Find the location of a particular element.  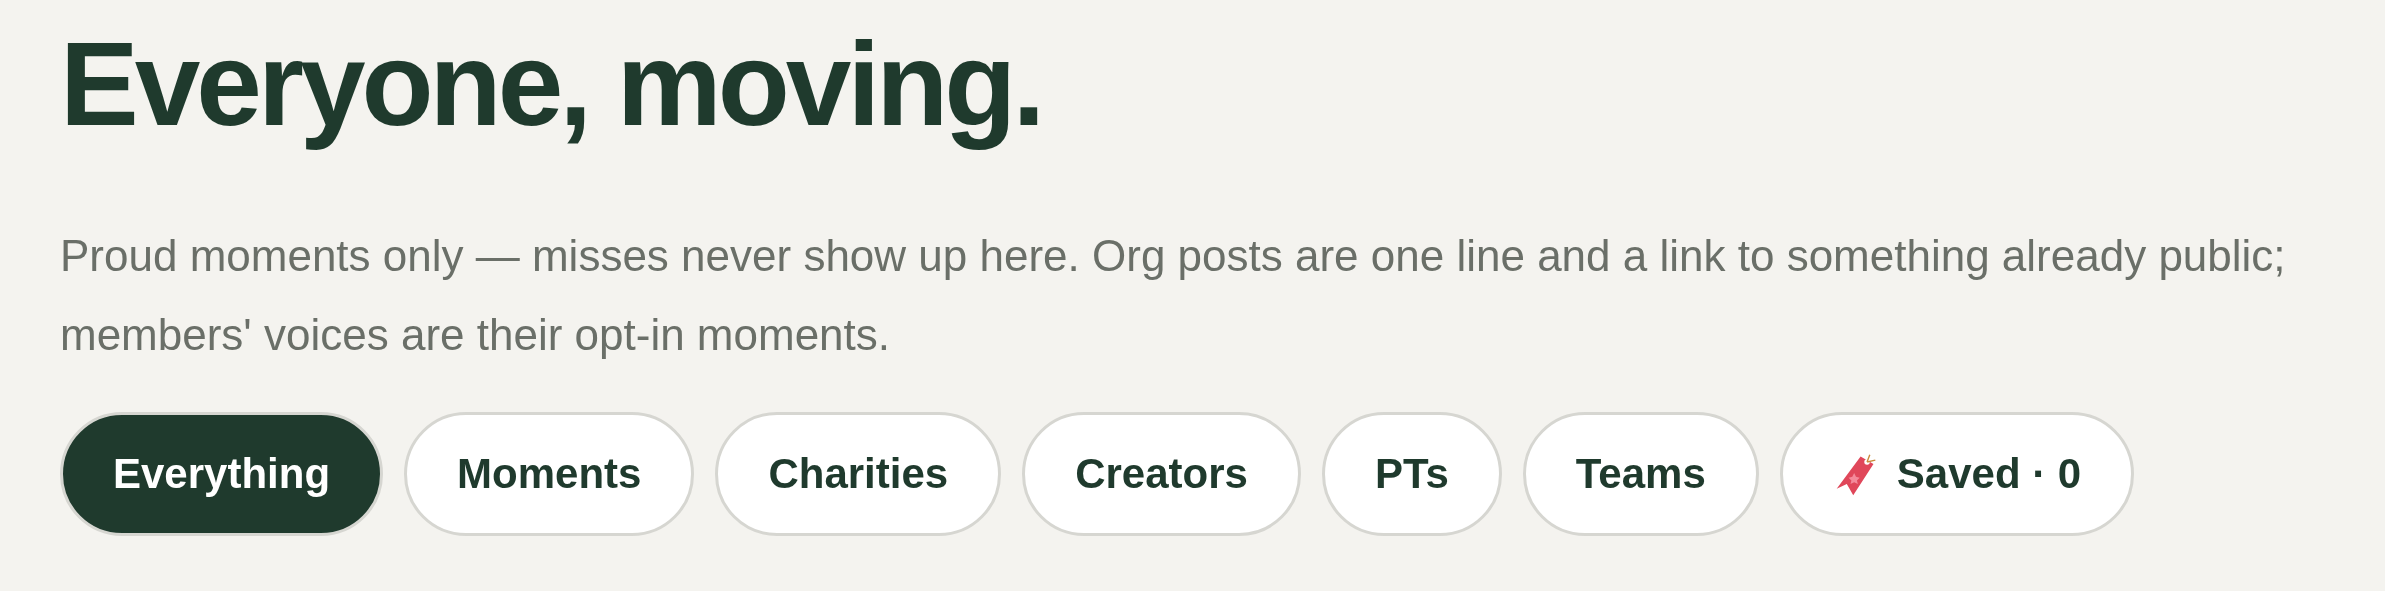

filter-tab: Teams is located at coordinates (1640, 473).